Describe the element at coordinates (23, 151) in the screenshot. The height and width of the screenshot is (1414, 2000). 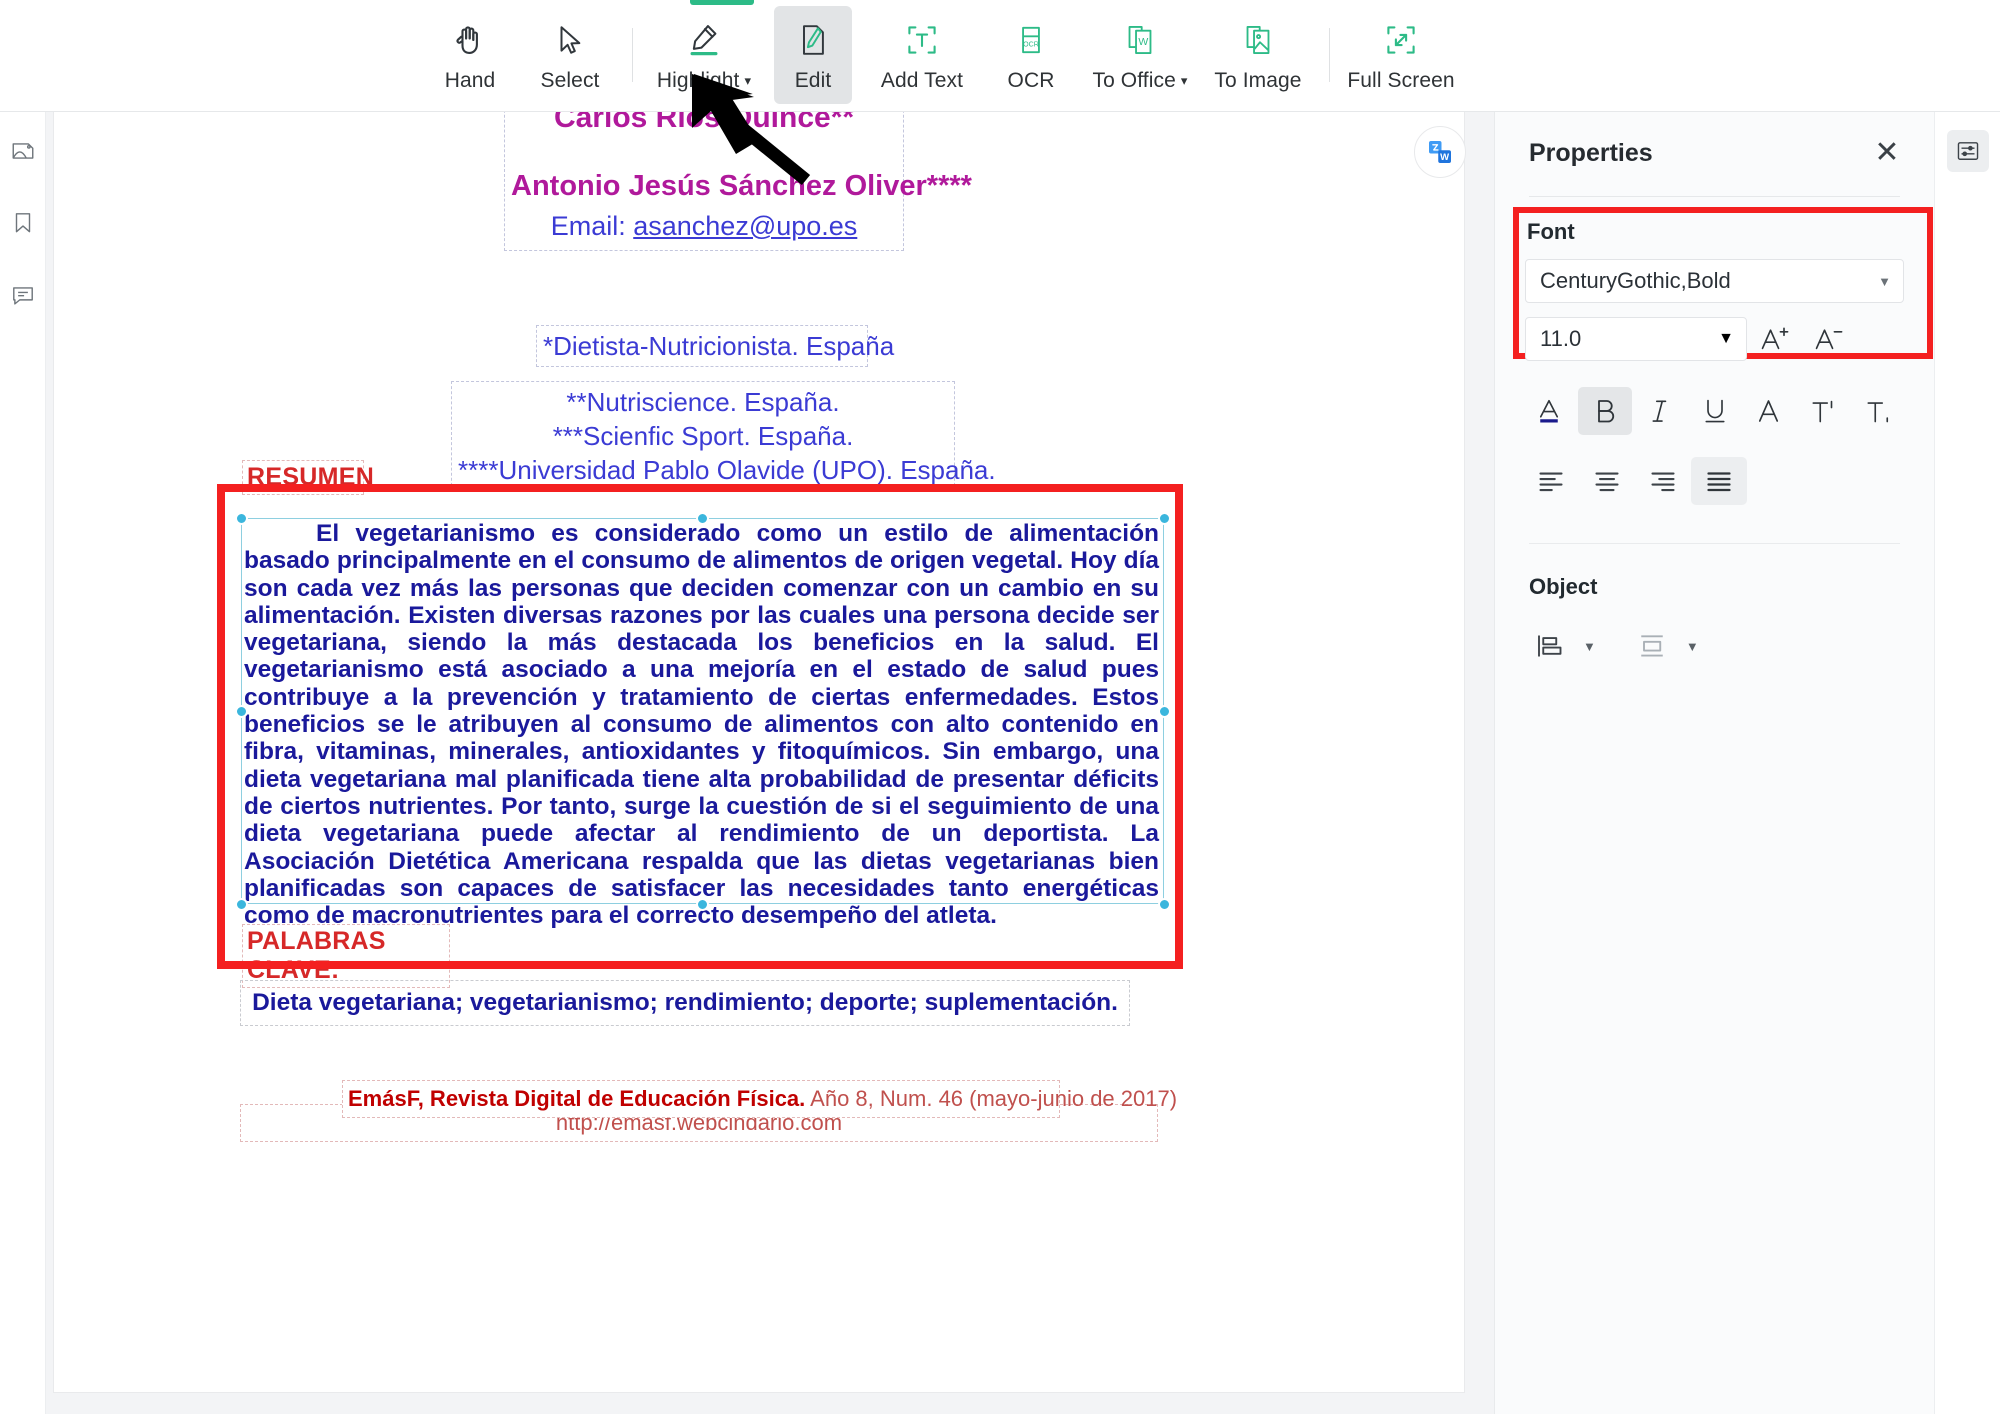
I see `thumbnails-icon` at that location.